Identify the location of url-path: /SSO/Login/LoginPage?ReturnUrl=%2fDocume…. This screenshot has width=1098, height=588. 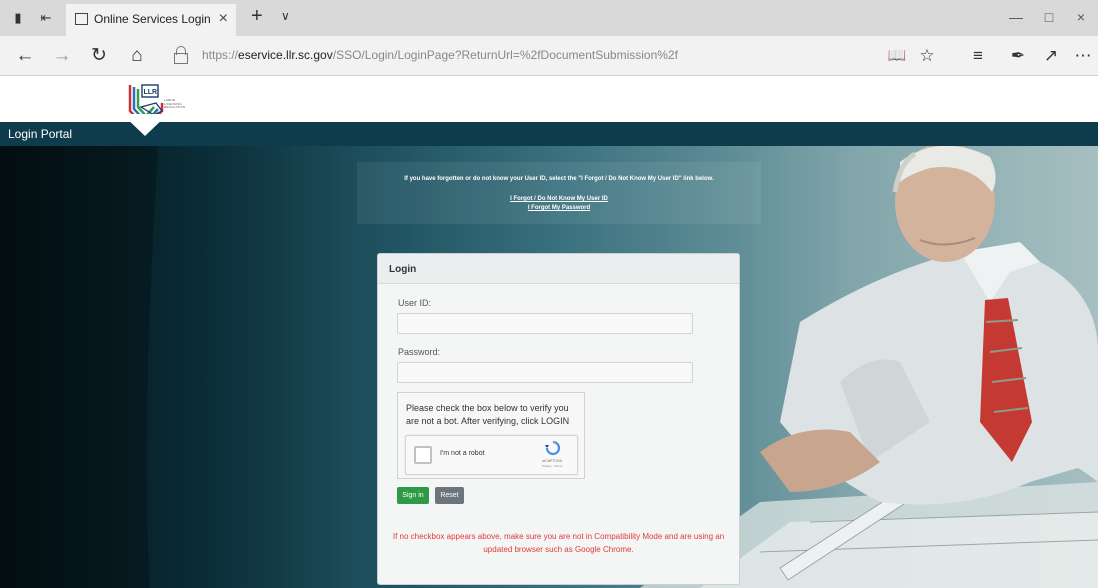
(505, 55).